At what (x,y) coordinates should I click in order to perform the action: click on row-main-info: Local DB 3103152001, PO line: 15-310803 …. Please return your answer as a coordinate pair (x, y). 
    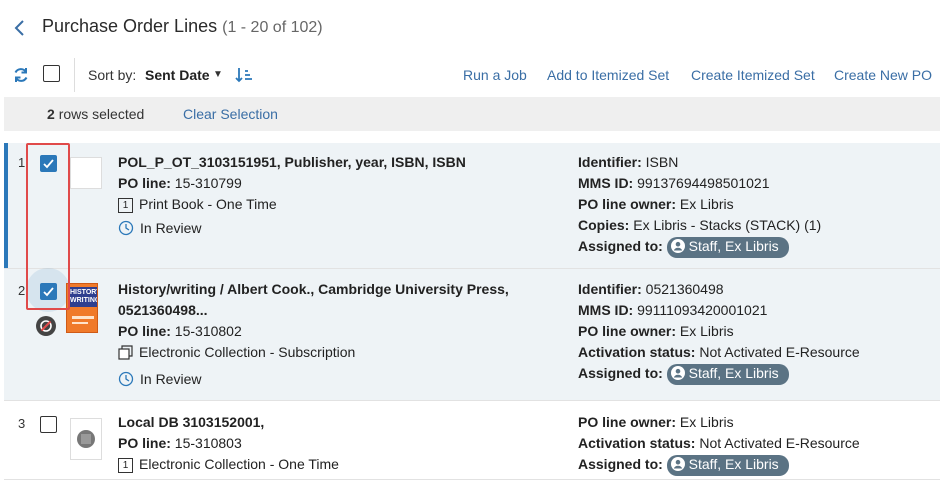
    Looking at the image, I should click on (328, 443).